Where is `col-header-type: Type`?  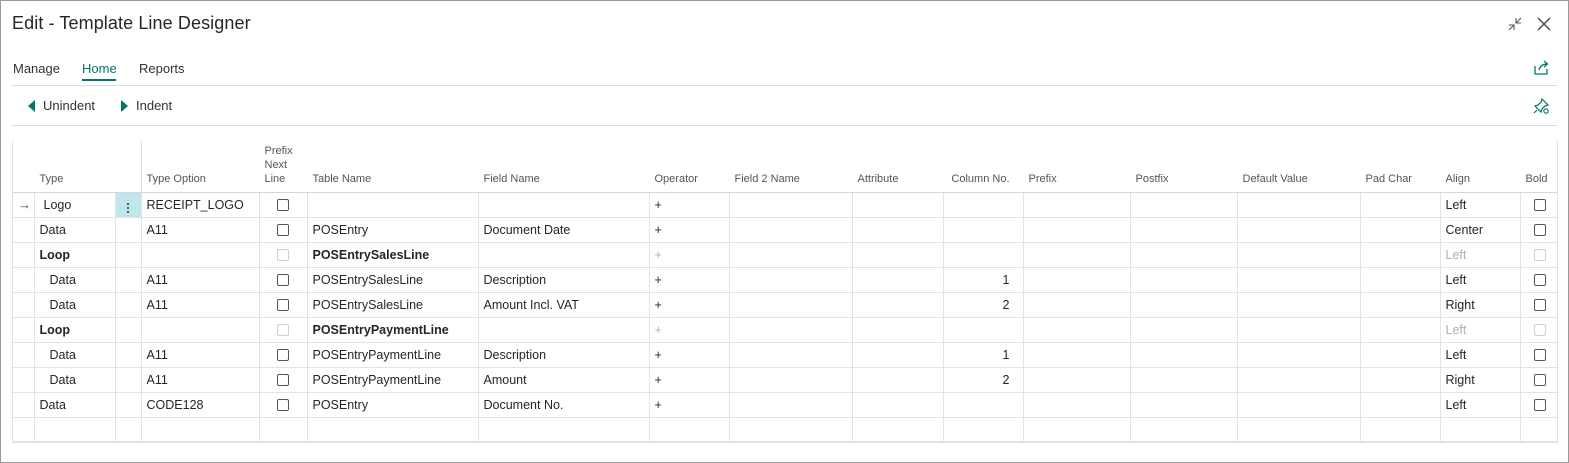 col-header-type: Type is located at coordinates (75, 167).